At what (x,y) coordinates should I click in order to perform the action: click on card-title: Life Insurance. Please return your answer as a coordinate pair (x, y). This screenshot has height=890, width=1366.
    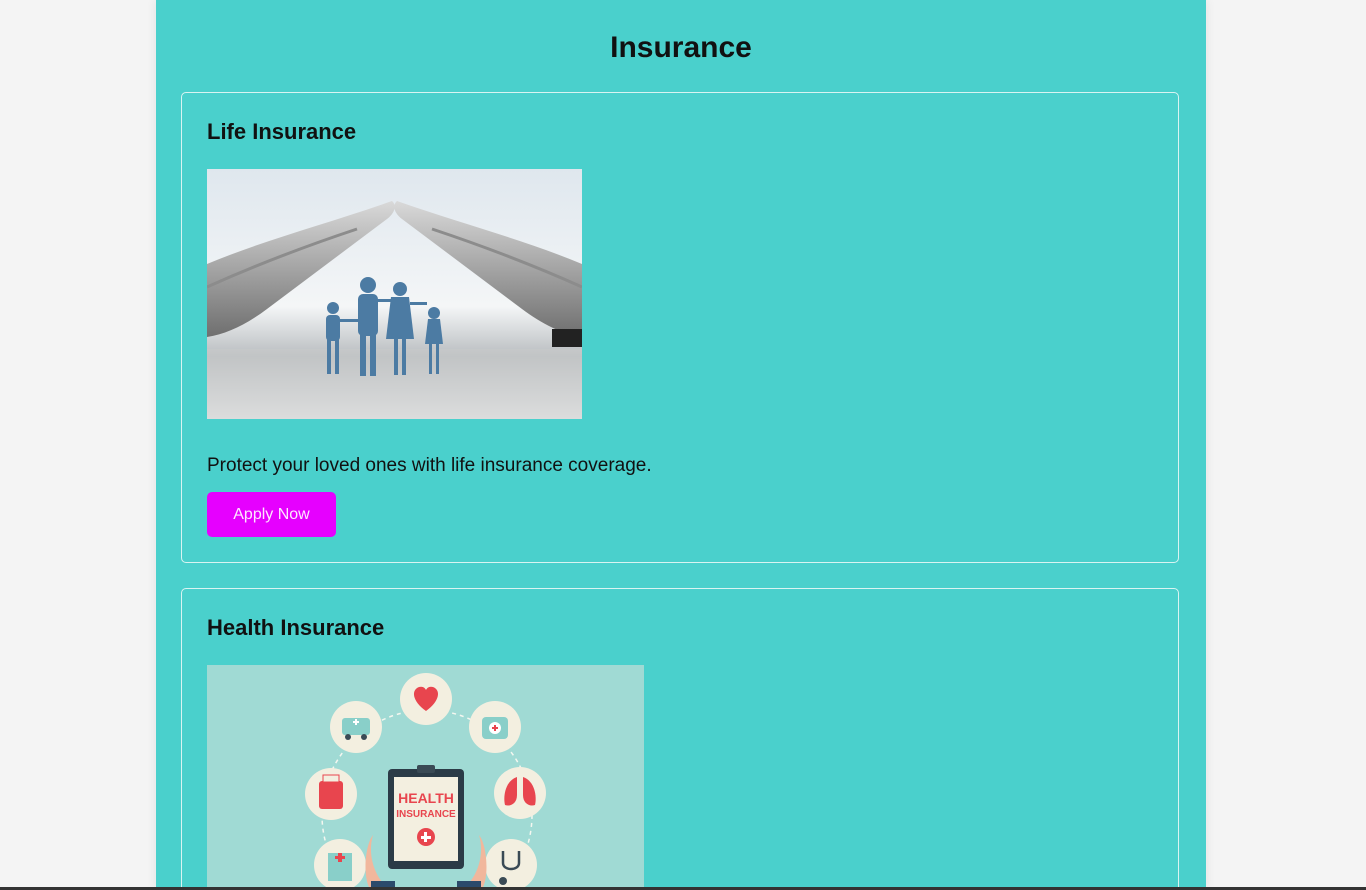
    Looking at the image, I should click on (282, 131).